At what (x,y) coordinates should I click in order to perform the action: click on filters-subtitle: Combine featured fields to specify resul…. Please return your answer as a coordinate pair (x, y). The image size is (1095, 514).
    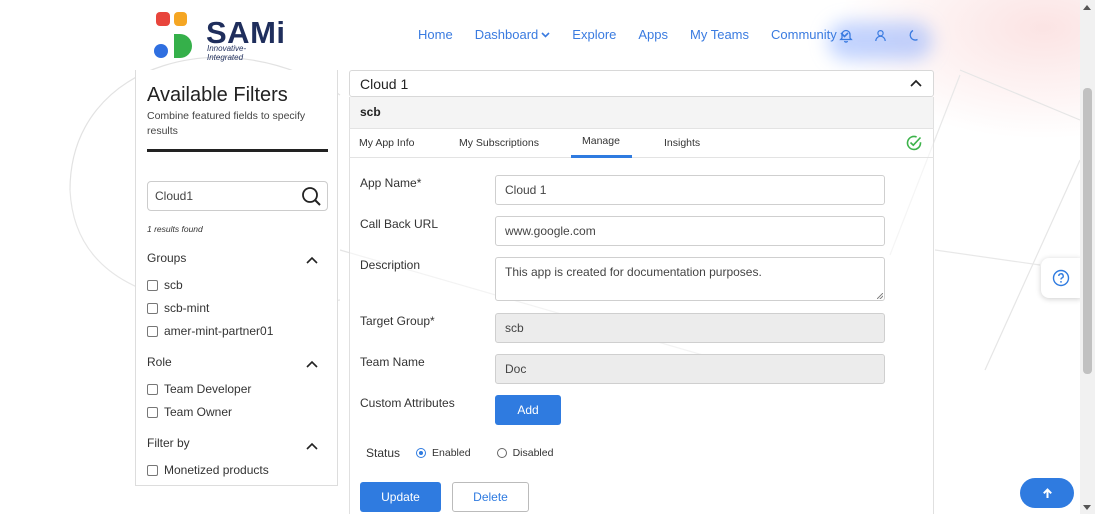
    Looking at the image, I should click on (226, 123).